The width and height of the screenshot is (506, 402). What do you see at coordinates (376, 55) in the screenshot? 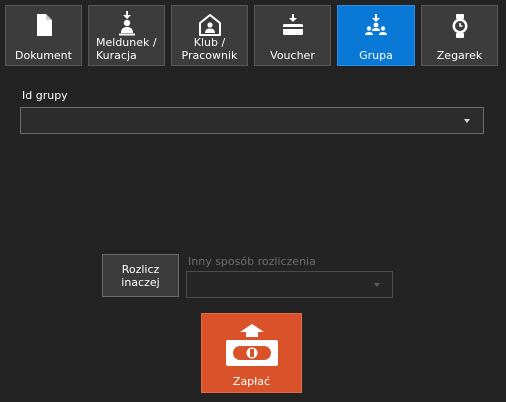
I see `tab-label: Grupa` at bounding box center [376, 55].